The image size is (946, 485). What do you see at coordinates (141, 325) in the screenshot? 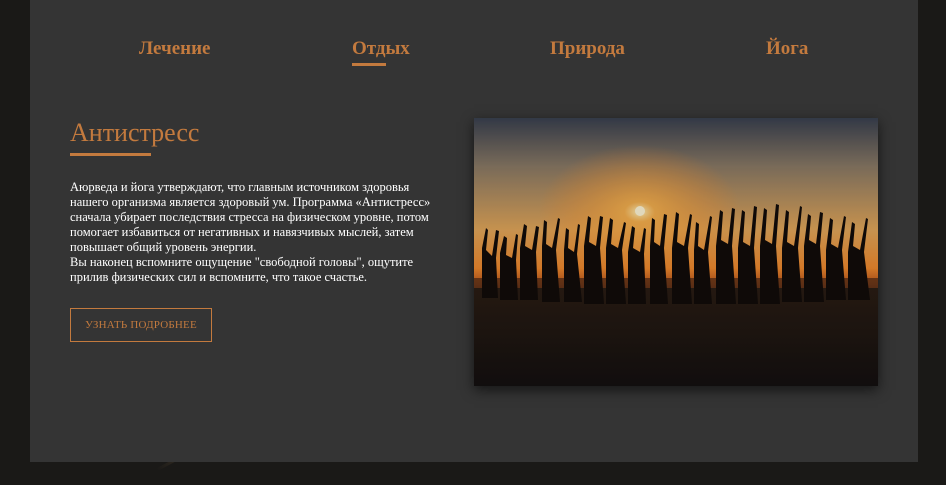
I see `learn-more-button: УЗНАТЬ ПОДРОБНЕЕ` at bounding box center [141, 325].